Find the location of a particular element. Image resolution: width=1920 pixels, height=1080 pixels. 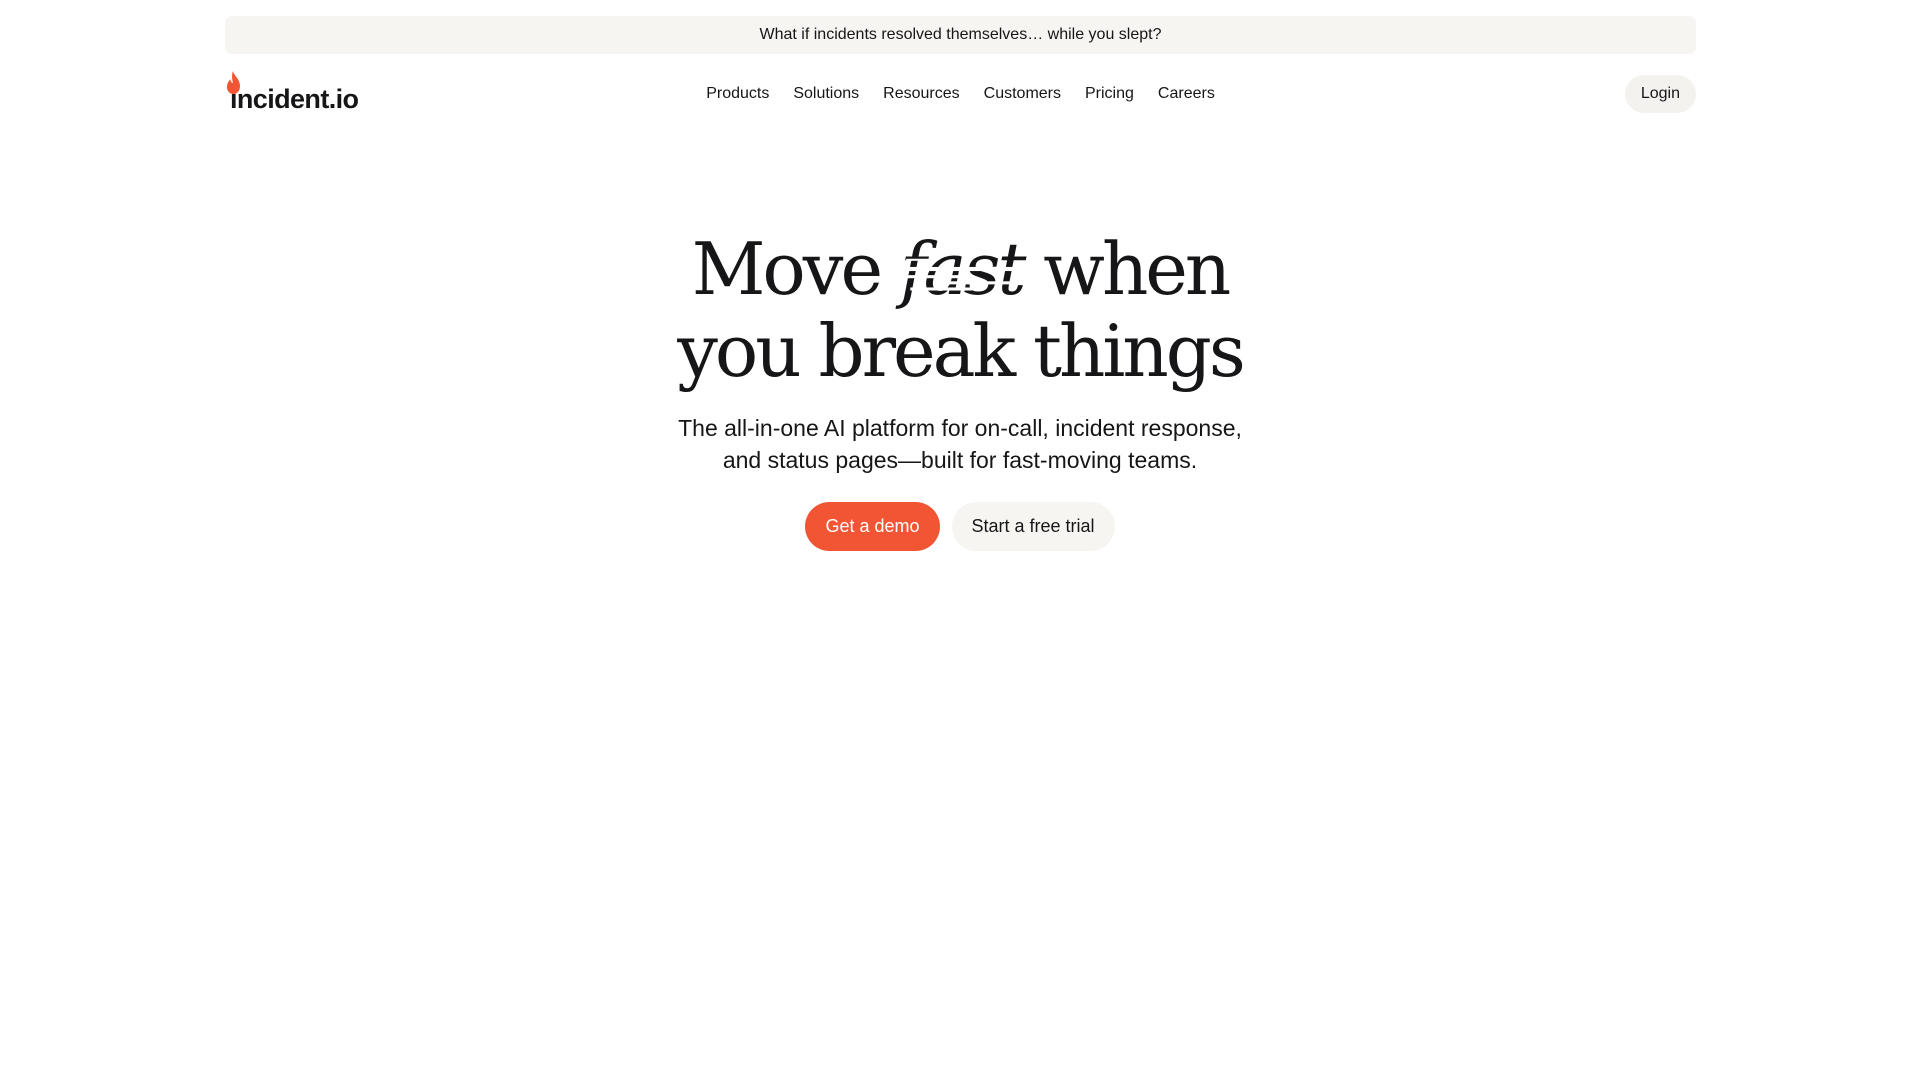

nav-item-products: Products is located at coordinates (737, 94).